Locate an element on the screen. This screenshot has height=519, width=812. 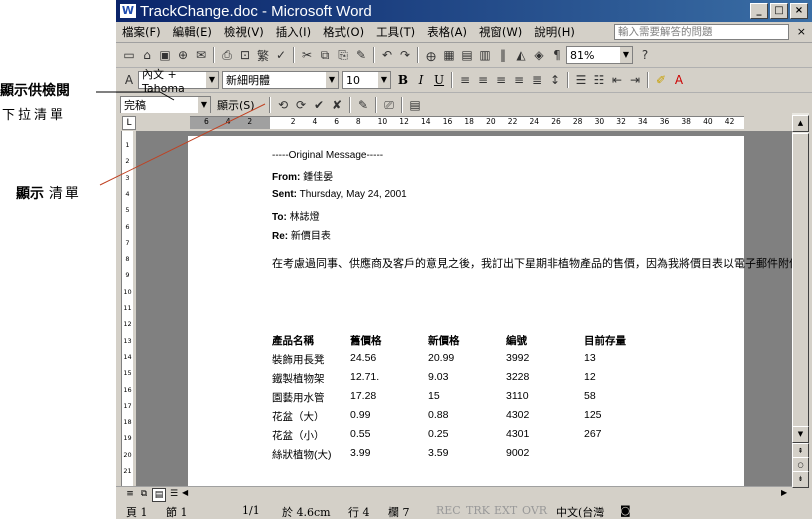
table-cell: 9.03 is located at coordinates (438, 377).